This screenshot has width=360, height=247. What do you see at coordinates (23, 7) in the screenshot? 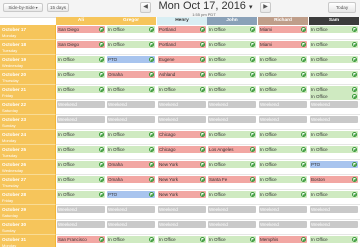
I see `view-mode-dropdown: Side-by-Side▾` at bounding box center [23, 7].